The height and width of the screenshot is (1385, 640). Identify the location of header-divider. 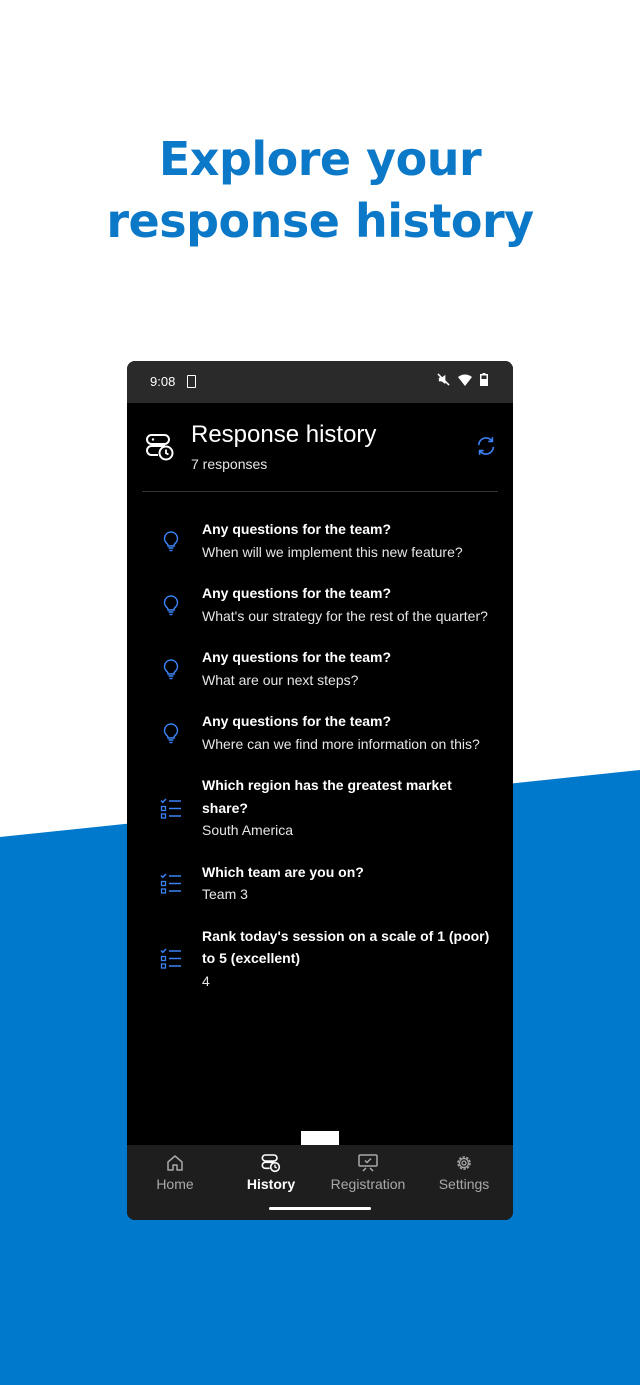
(320, 491).